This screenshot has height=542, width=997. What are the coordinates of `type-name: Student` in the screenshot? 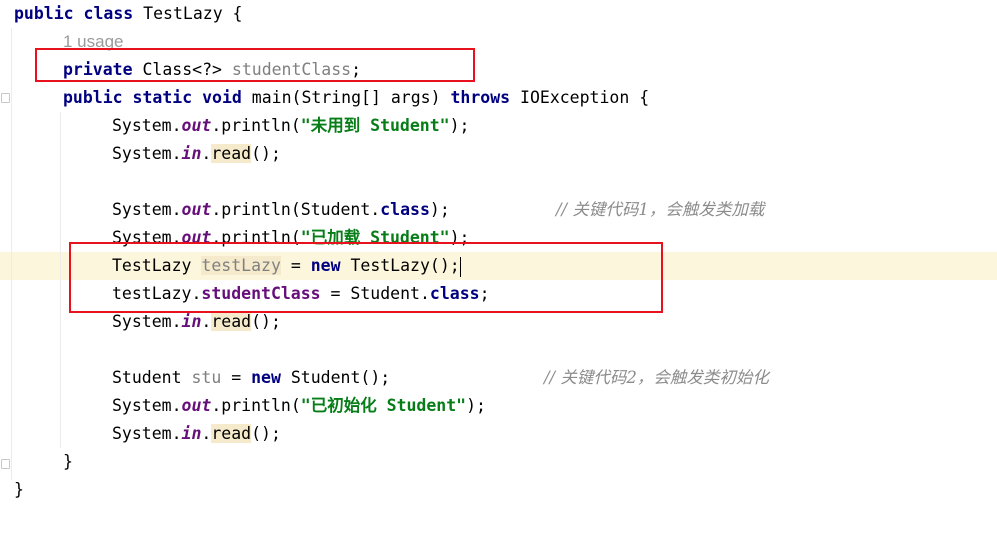 It's located at (152, 377).